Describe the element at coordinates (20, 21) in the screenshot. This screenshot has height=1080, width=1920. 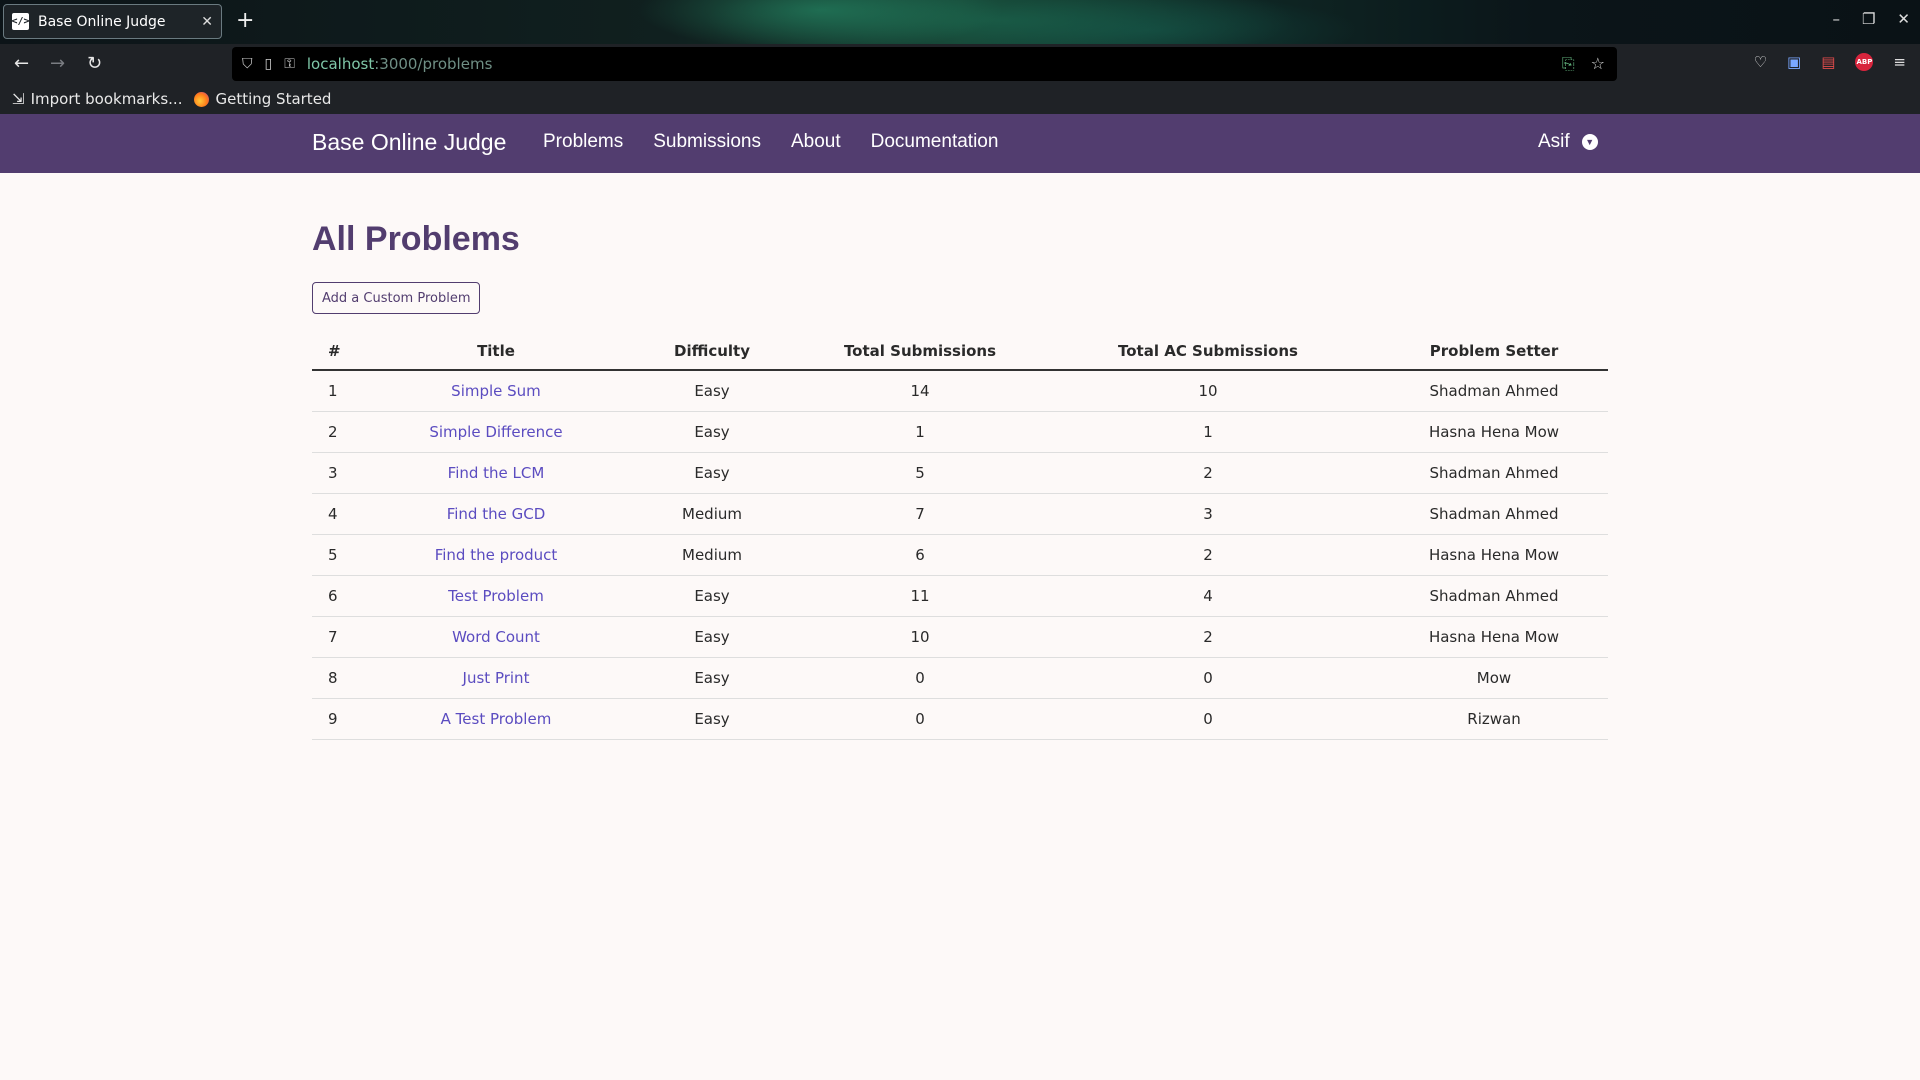
I see `site-favicon-icon: </>` at that location.